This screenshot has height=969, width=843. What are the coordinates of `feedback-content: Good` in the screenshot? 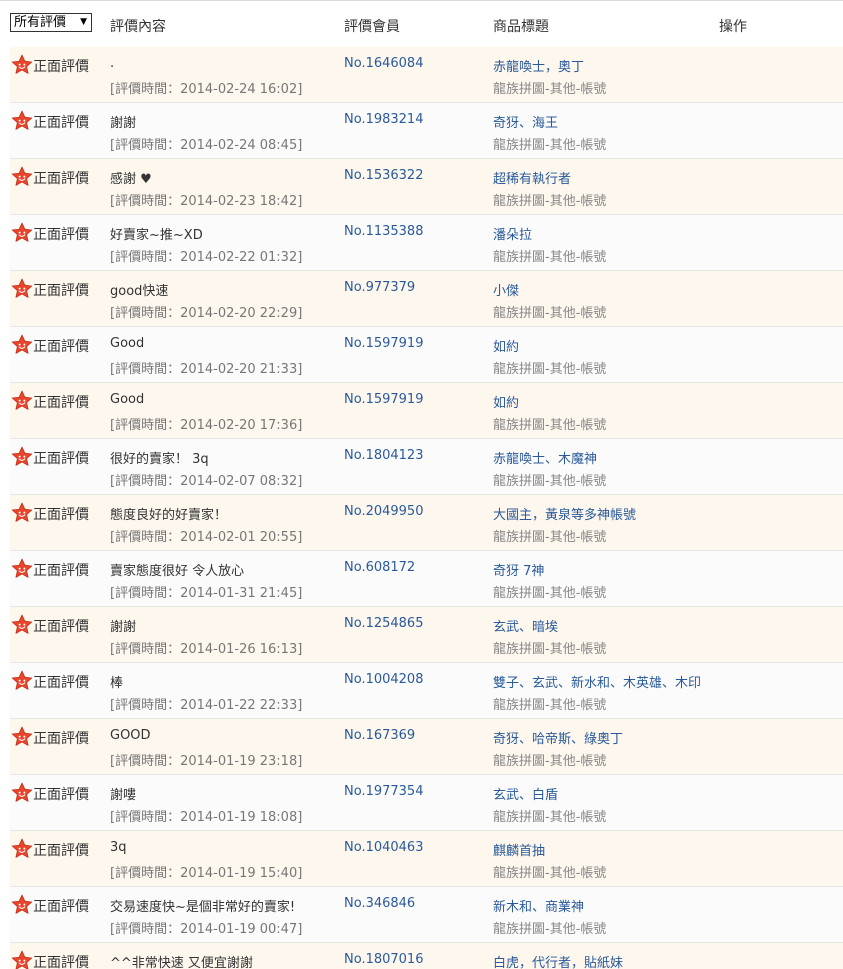 It's located at (127, 399).